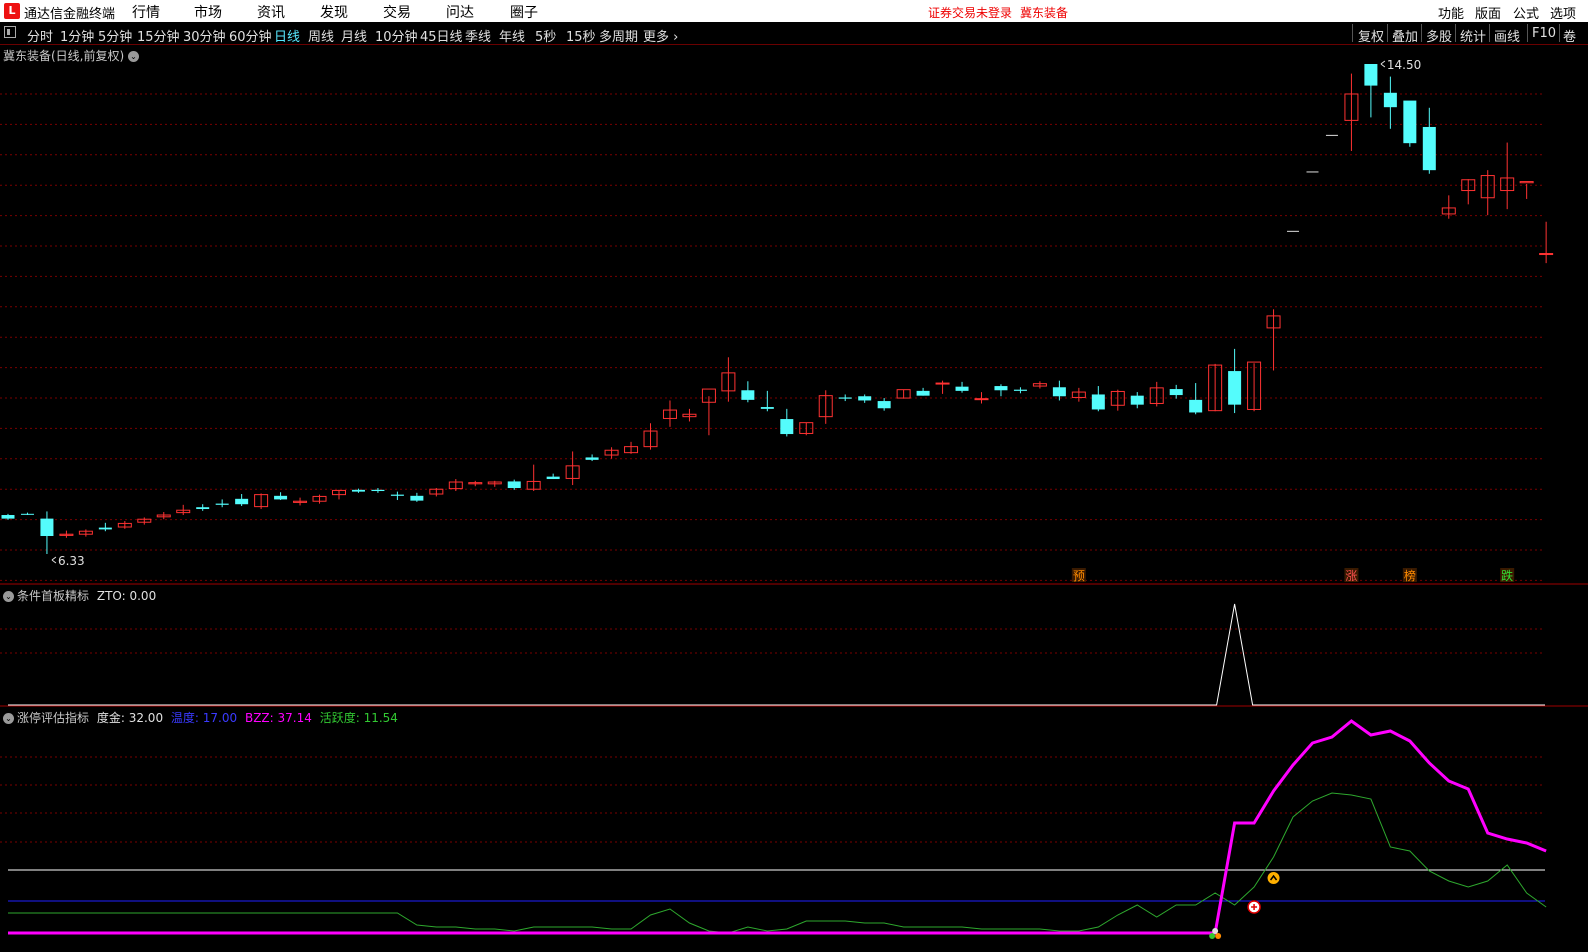 The width and height of the screenshot is (1588, 952). I want to click on menu-discover: 发现, so click(334, 12).